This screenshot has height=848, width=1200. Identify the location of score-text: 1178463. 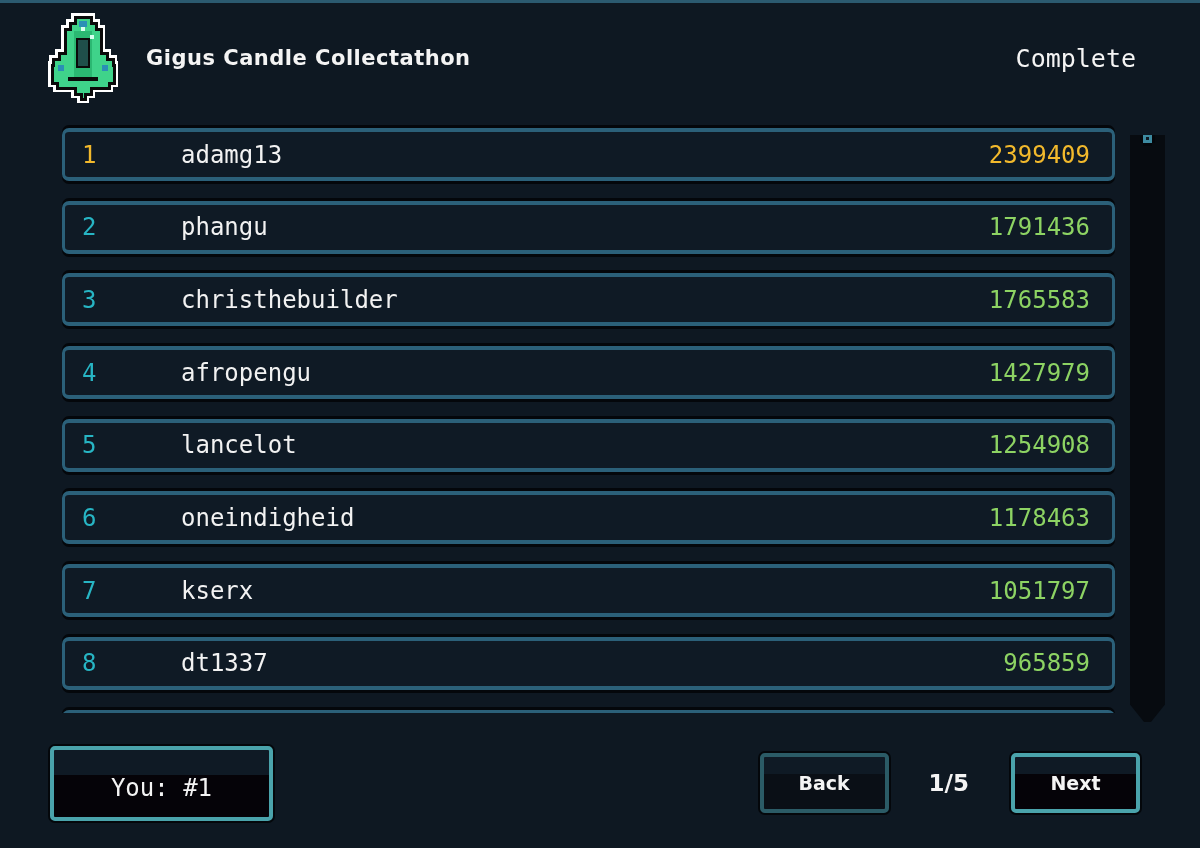
(1039, 517).